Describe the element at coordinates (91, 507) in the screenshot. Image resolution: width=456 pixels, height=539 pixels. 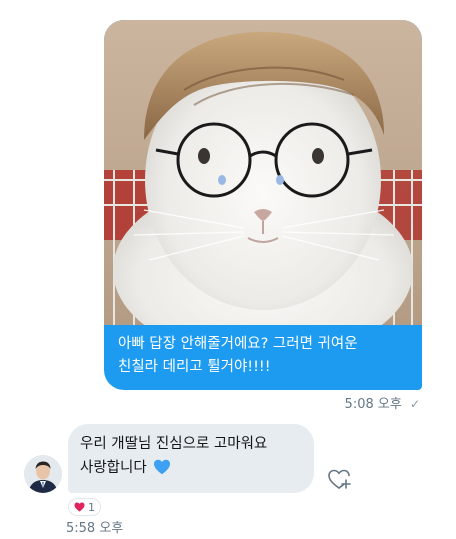
I see `reaction-count: 1` at that location.